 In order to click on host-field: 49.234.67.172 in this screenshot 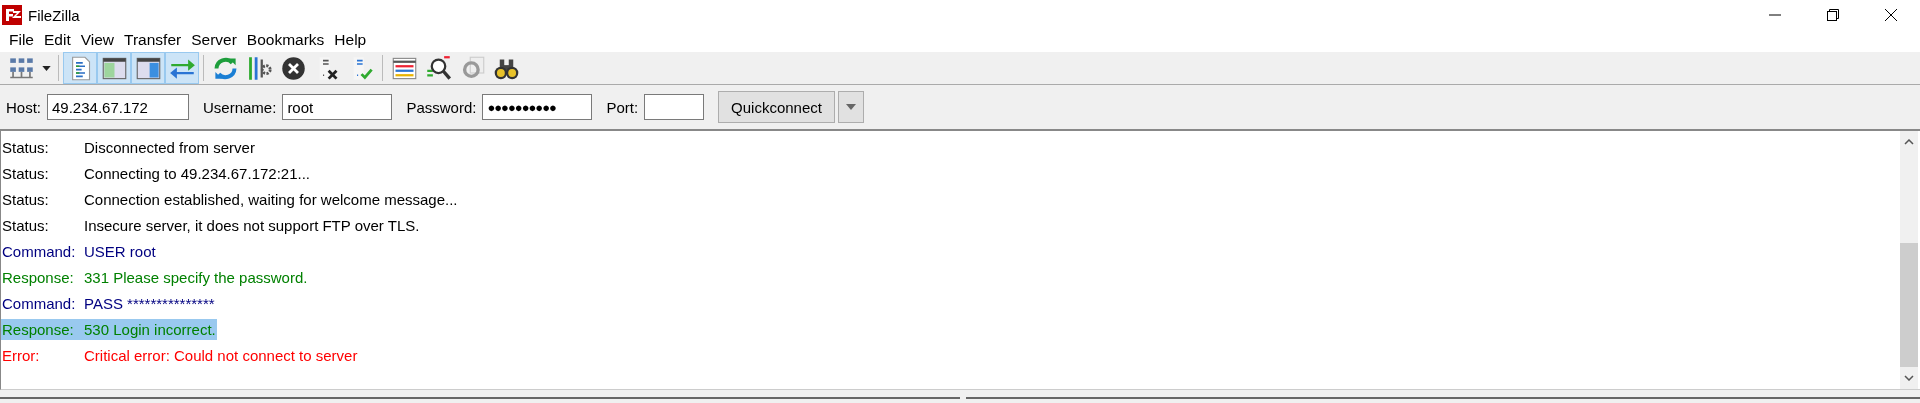, I will do `click(118, 107)`.